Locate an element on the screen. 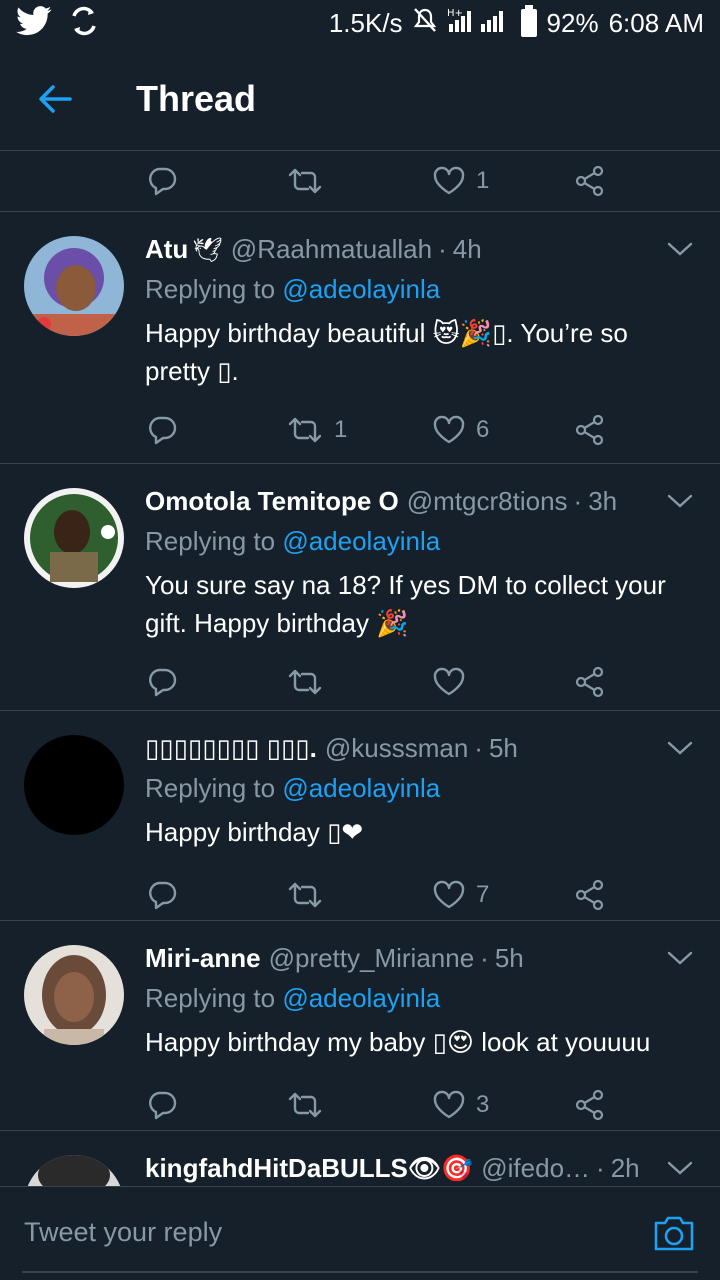 Image resolution: width=720 pixels, height=1280 pixels. sync-icon is located at coordinates (84, 23).